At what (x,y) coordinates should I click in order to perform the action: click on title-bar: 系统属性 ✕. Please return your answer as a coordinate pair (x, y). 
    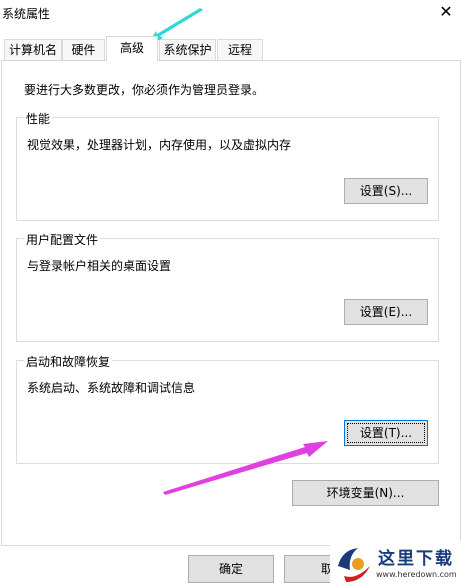
    Looking at the image, I should click on (231, 14).